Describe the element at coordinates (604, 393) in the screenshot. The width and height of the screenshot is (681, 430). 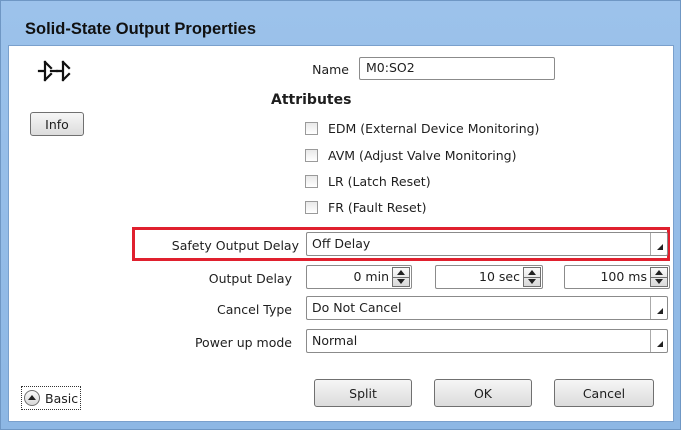
I see `cancel-button: Cancel` at that location.